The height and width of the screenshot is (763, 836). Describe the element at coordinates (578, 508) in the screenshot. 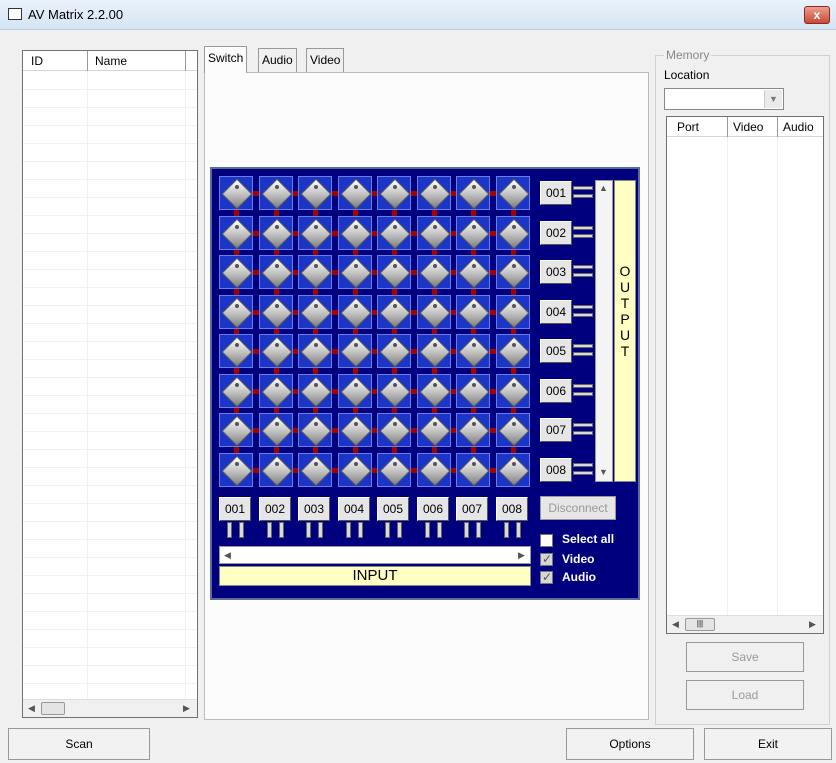

I see `disconnect-button: Disconnect` at that location.